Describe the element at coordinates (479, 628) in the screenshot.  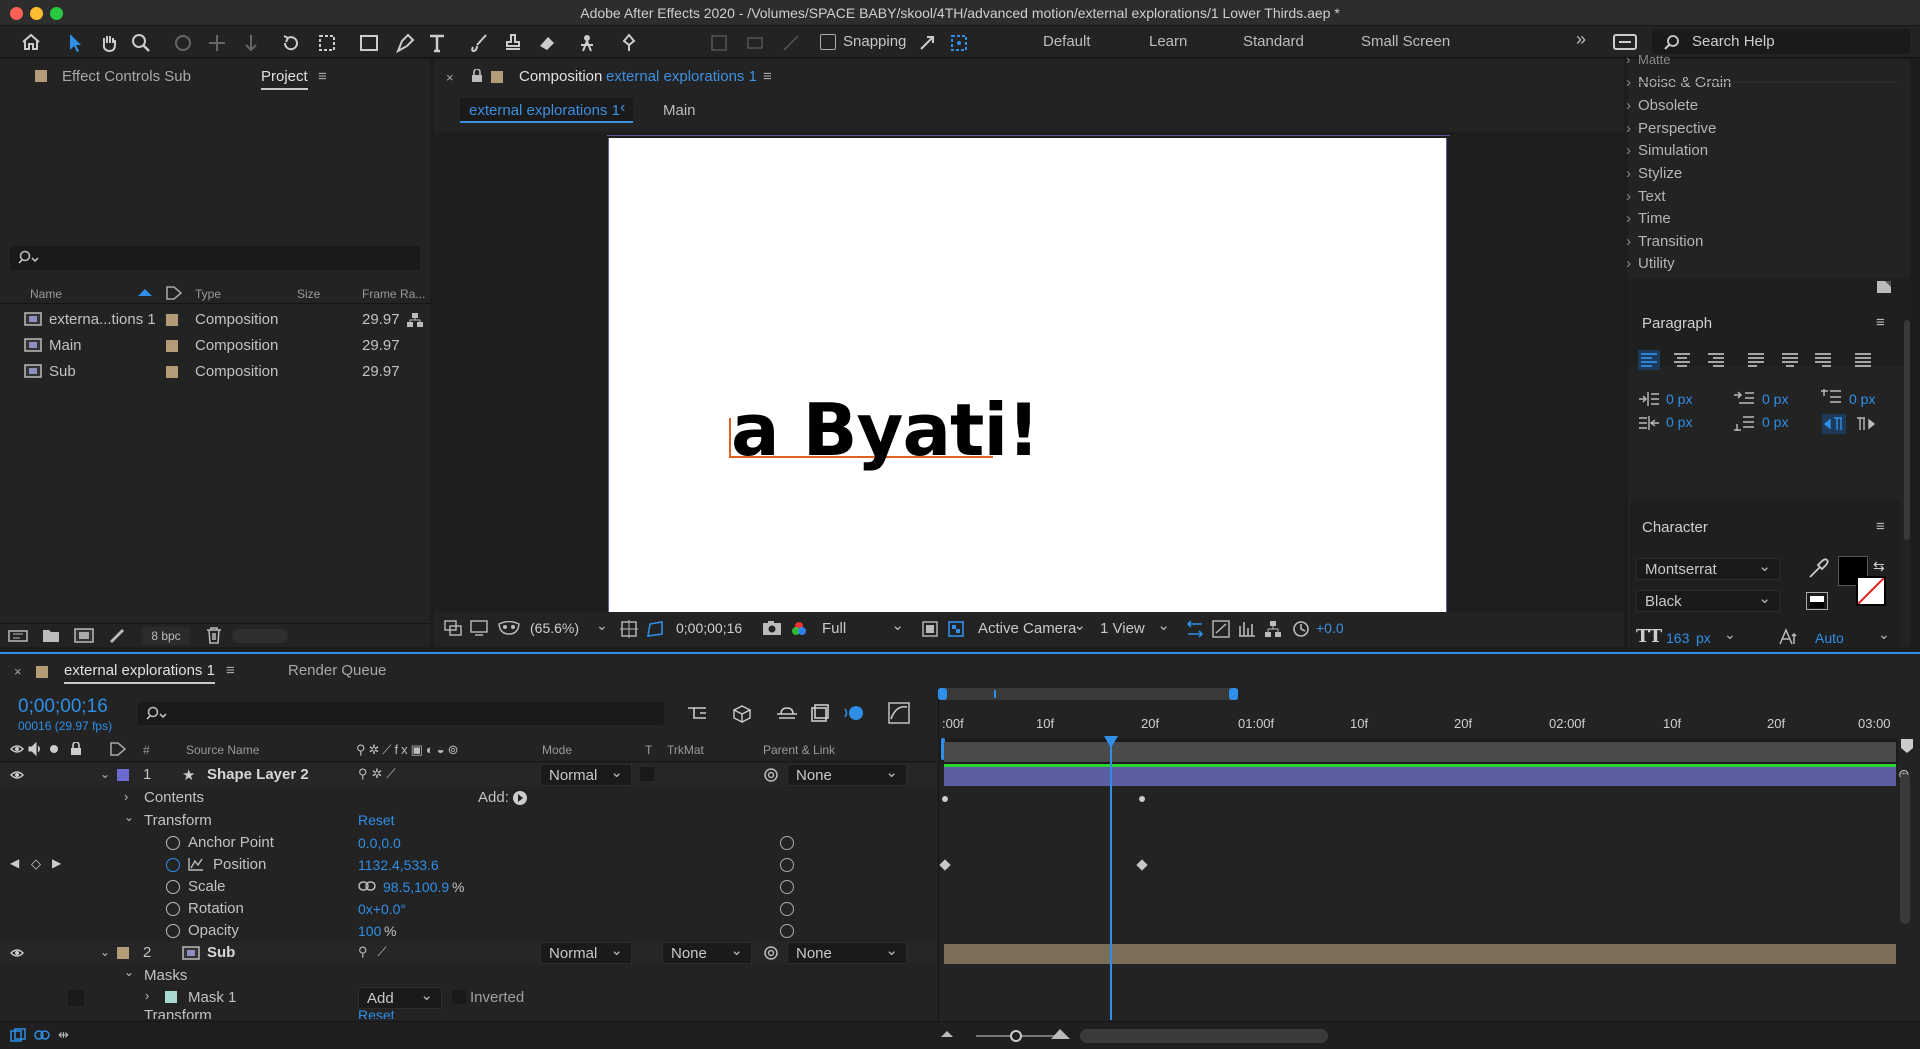
I see `monitor-icon` at that location.